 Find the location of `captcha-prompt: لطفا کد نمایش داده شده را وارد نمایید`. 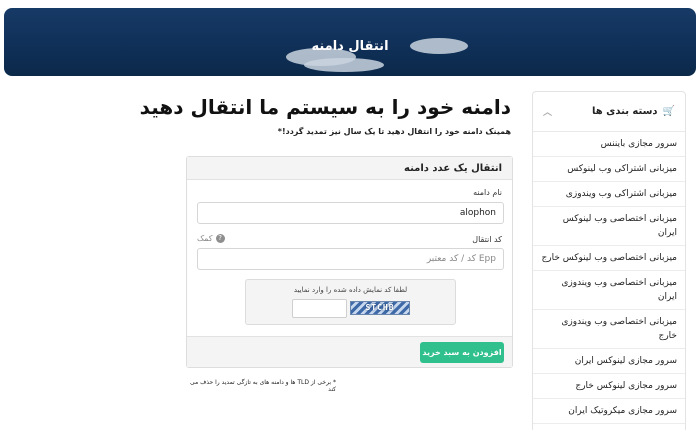

captcha-prompt: لطفا کد نمایش داده شده را وارد نمایید is located at coordinates (350, 290).